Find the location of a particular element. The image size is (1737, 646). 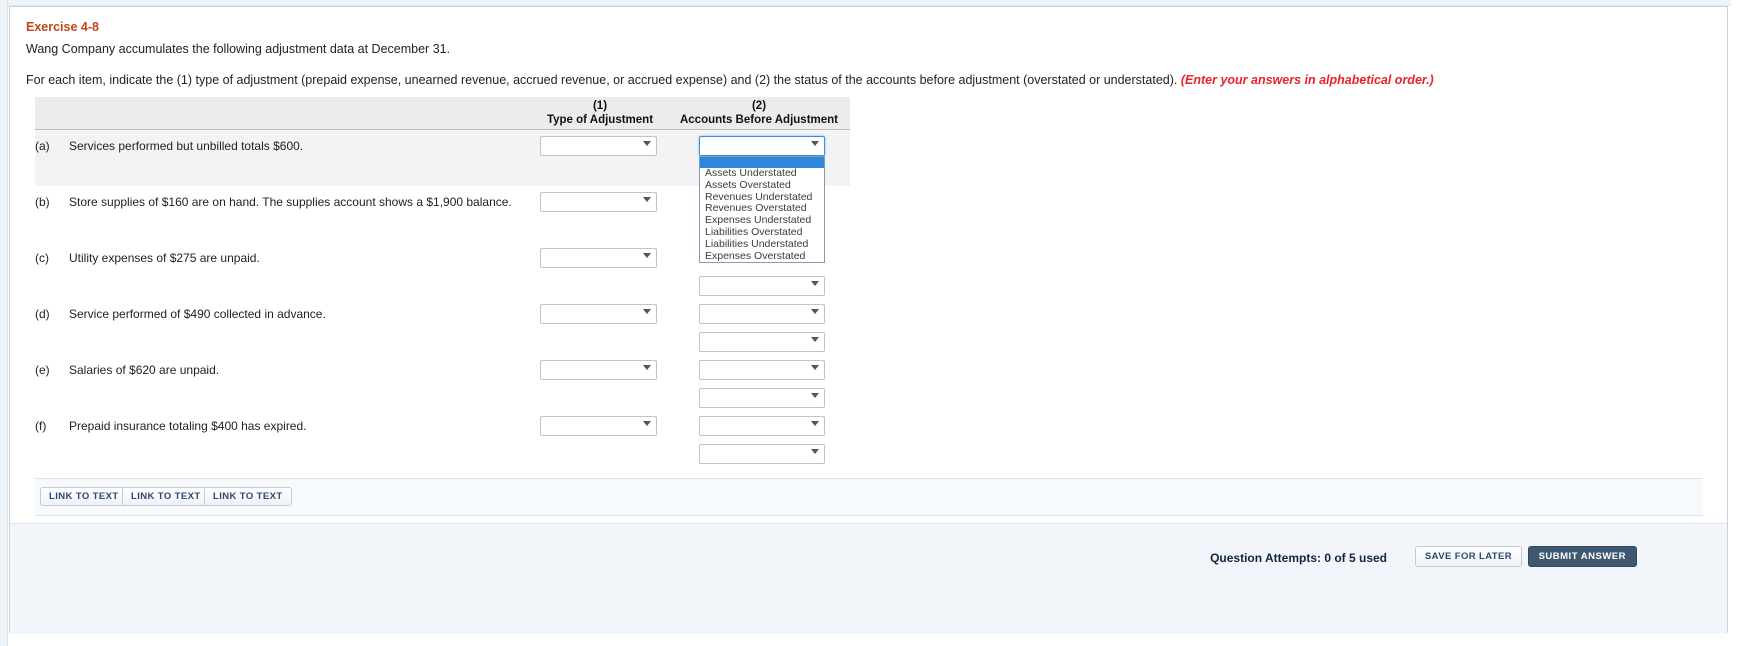

link-to-text-band: LINK TO TEXT LINK TO TEXT LINK TO TEXT is located at coordinates (869, 497).